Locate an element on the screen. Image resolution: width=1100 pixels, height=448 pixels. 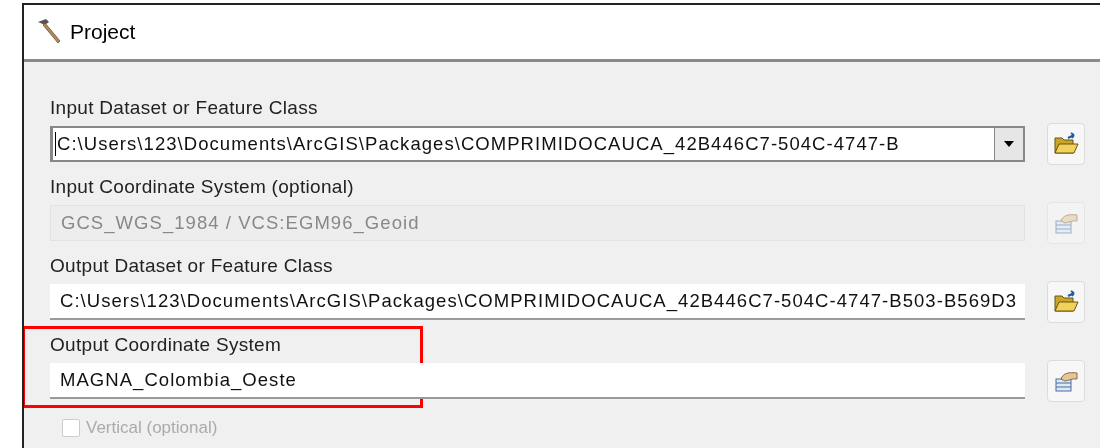
parameter-label: Output Coordinate System is located at coordinates (166, 345).